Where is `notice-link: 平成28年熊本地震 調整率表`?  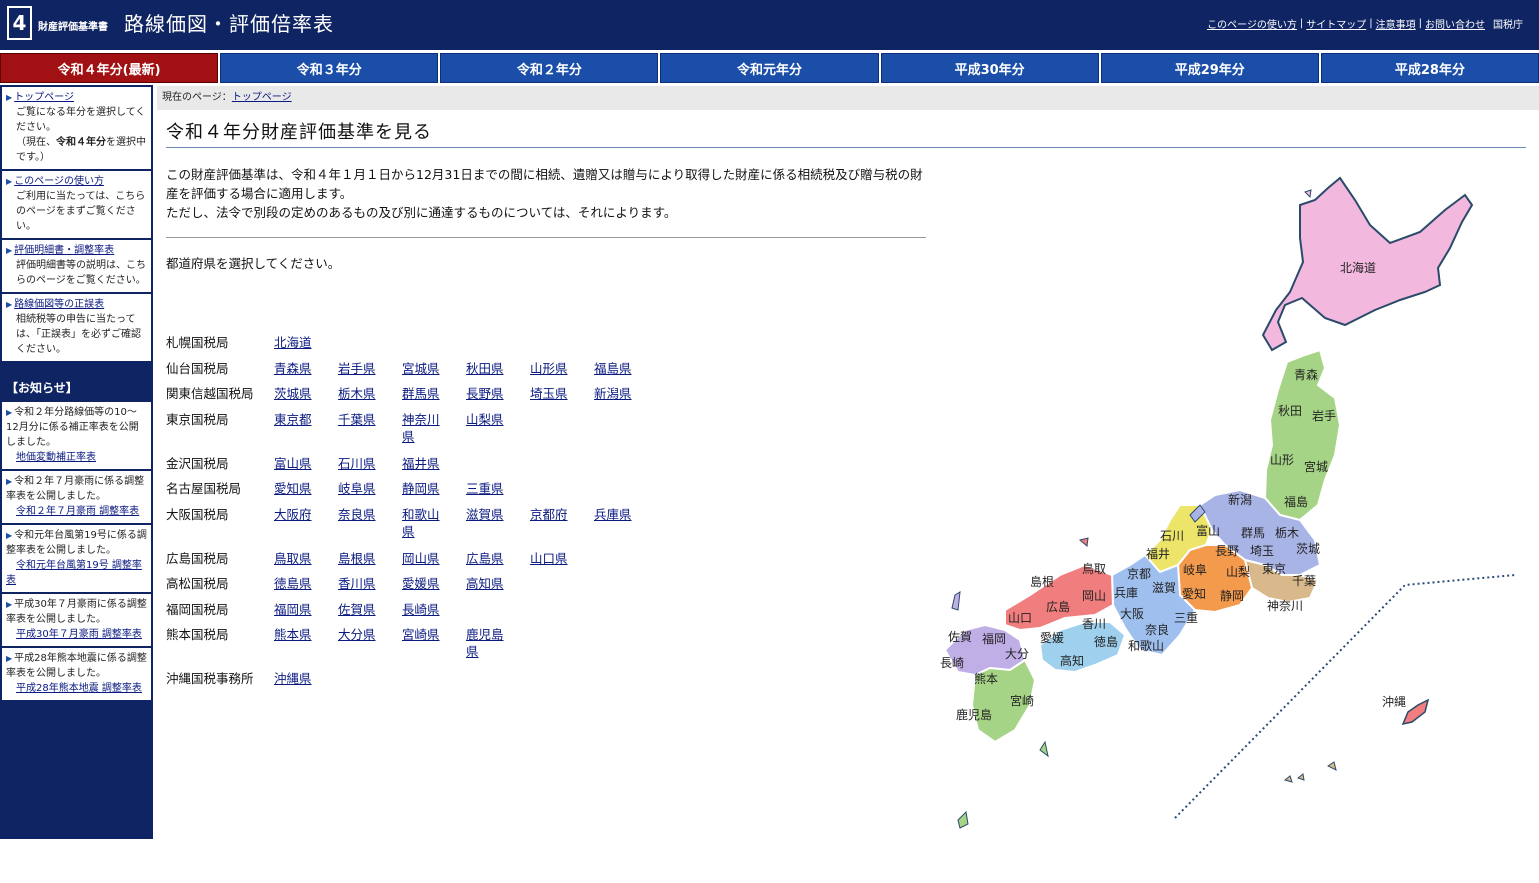 notice-link: 平成28年熊本地震 調整率表 is located at coordinates (74, 688).